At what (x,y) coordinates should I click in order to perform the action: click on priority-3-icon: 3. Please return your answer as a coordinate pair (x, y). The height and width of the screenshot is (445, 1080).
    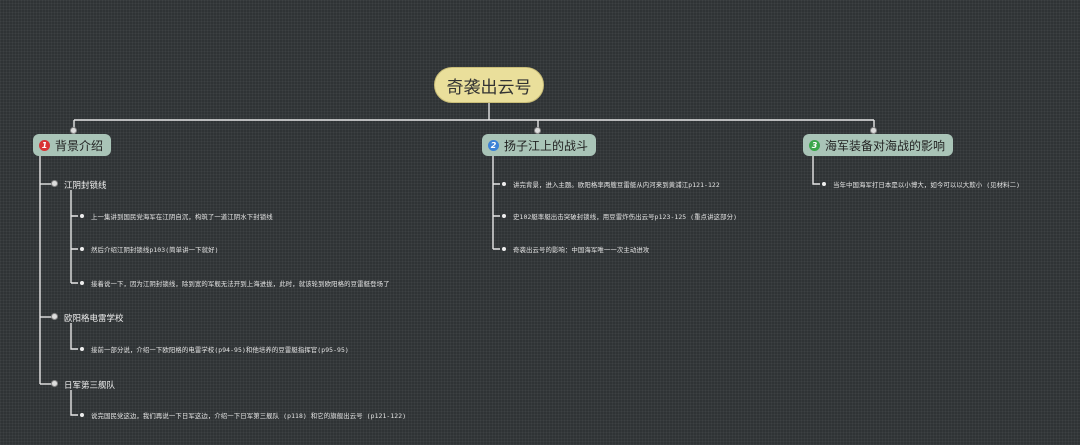
    Looking at the image, I should click on (814, 145).